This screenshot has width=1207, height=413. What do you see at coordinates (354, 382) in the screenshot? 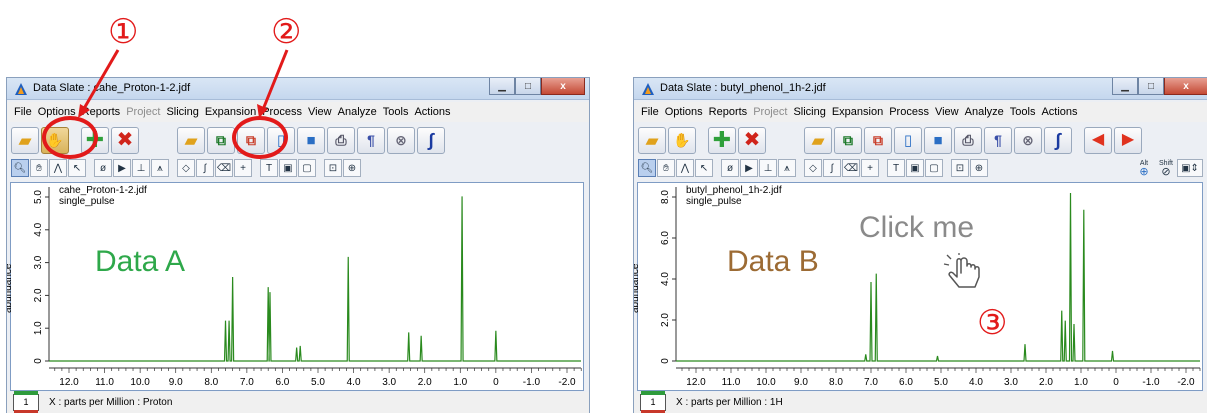
I see `x-tick-label: 4.0` at bounding box center [354, 382].